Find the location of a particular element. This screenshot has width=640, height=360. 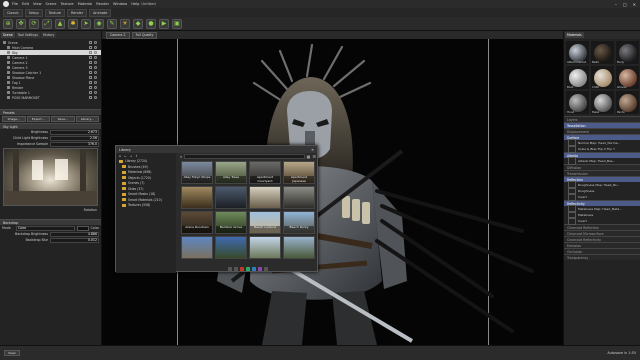

tab-history: History is located at coordinates (49, 35).